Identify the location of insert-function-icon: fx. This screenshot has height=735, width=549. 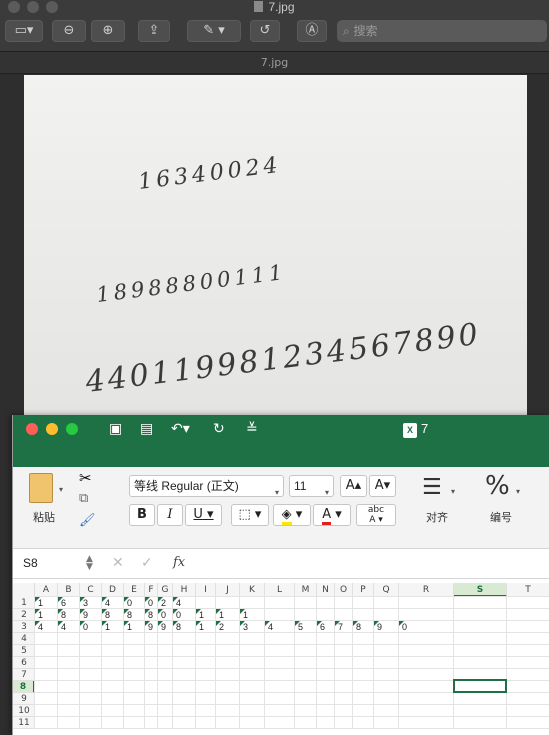
(179, 562).